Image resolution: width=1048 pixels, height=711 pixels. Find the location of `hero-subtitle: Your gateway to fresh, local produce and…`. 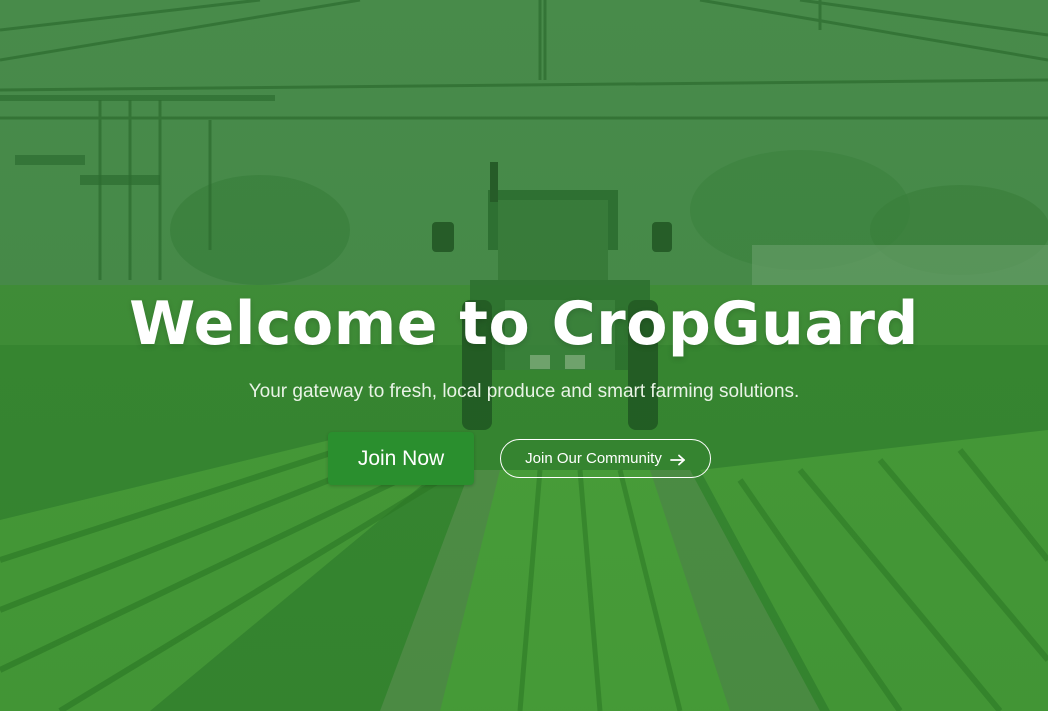

hero-subtitle: Your gateway to fresh, local produce and… is located at coordinates (524, 391).